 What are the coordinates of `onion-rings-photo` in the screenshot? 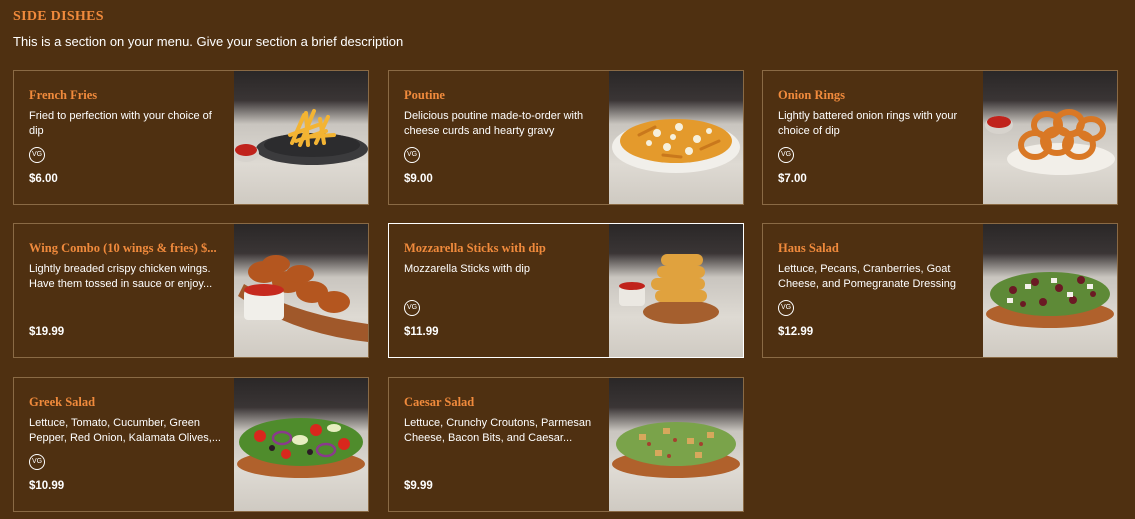 It's located at (1050, 137).